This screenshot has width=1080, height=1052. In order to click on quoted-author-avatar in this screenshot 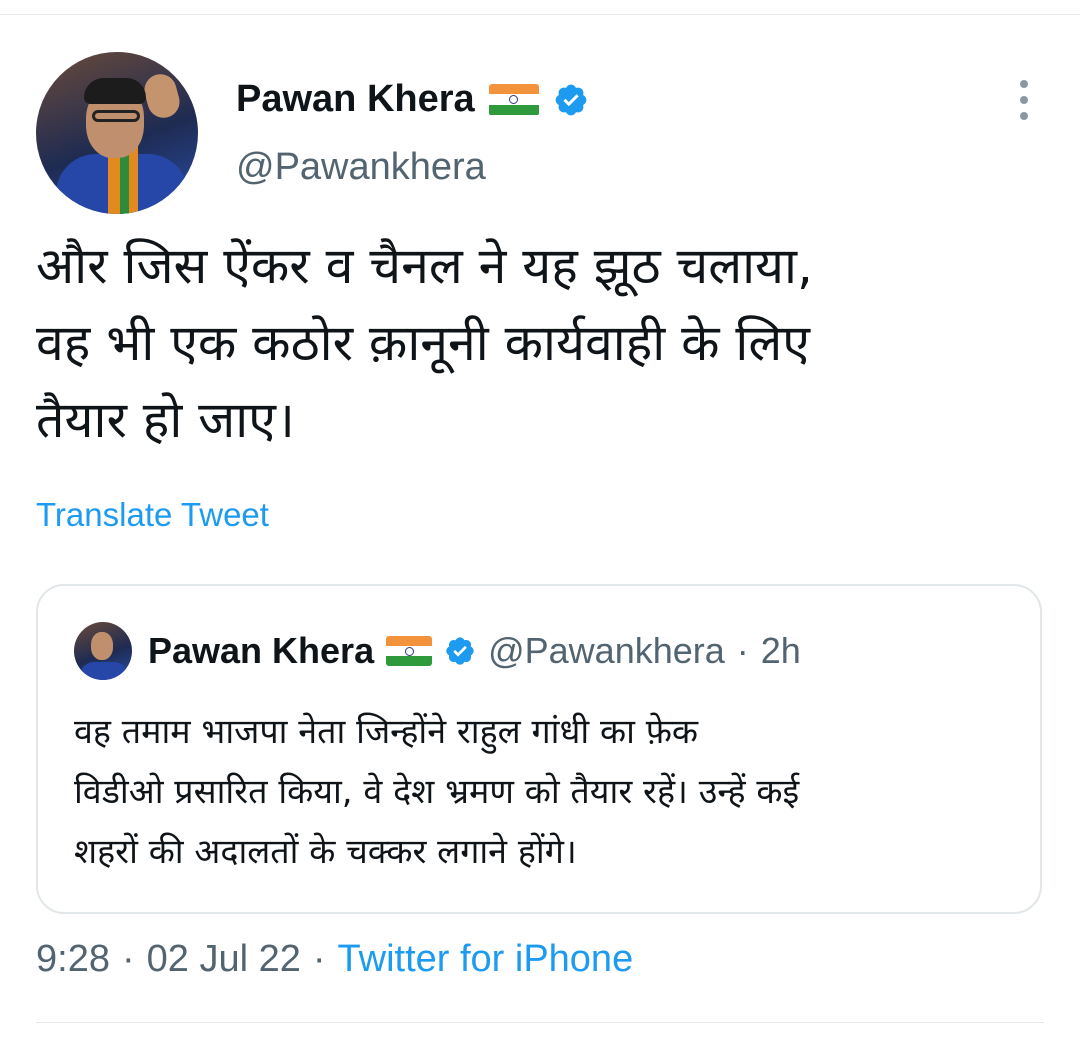, I will do `click(103, 651)`.